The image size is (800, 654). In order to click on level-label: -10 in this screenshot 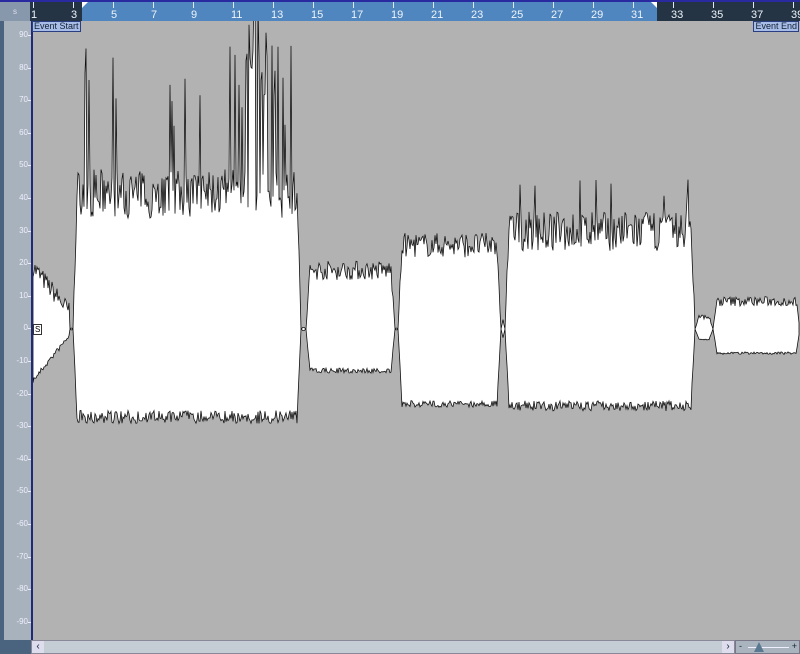, I will do `click(22, 360)`.